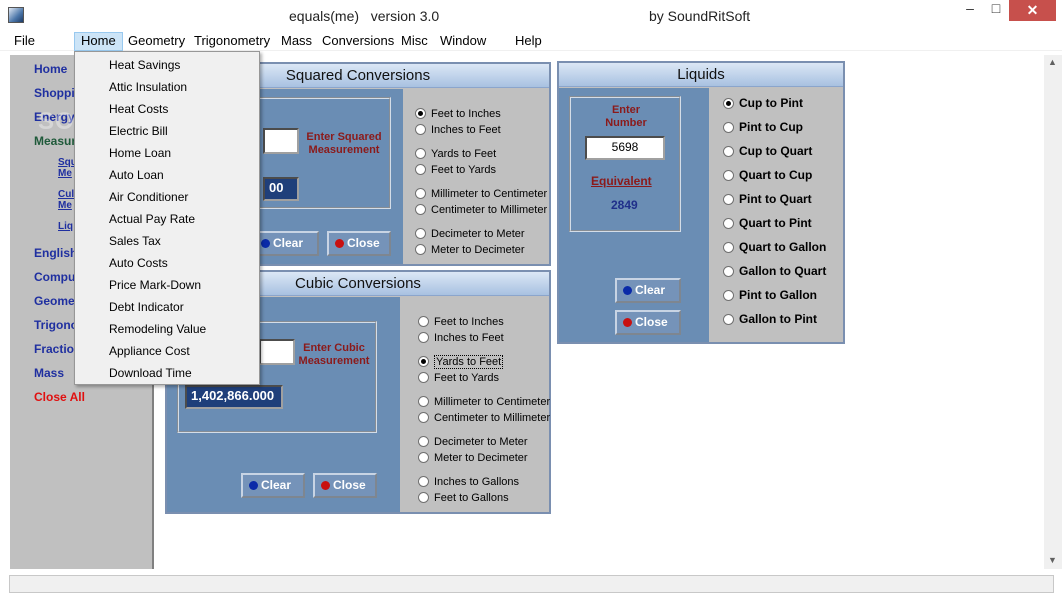 The height and width of the screenshot is (602, 1062). What do you see at coordinates (464, 170) in the screenshot?
I see `squared-option-label: Feet to Yards` at bounding box center [464, 170].